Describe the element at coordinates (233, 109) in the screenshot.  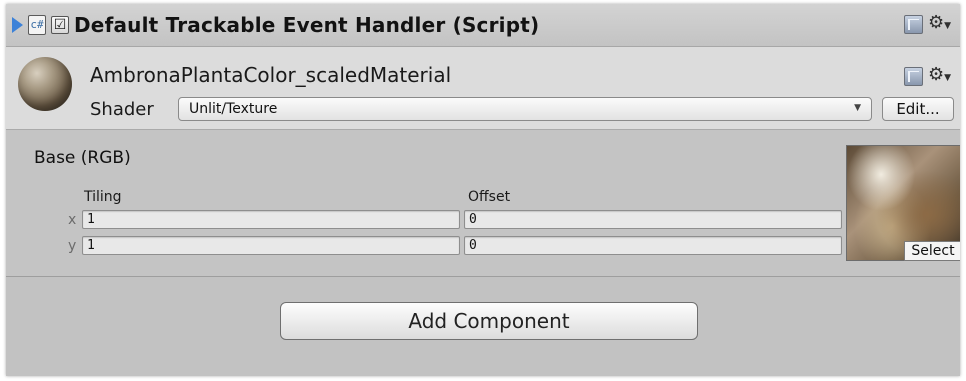
I see `shader-value: Unlit/Texture` at that location.